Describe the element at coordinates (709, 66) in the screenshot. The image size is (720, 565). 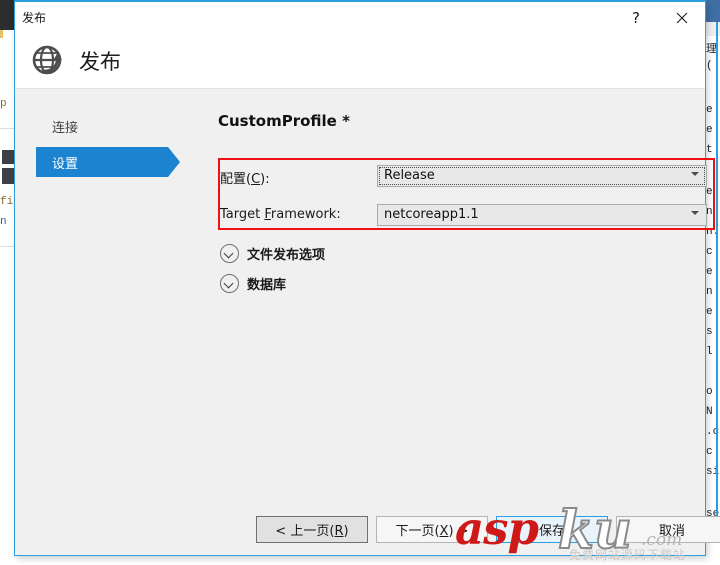
I see `background-text-fragment: (` at that location.